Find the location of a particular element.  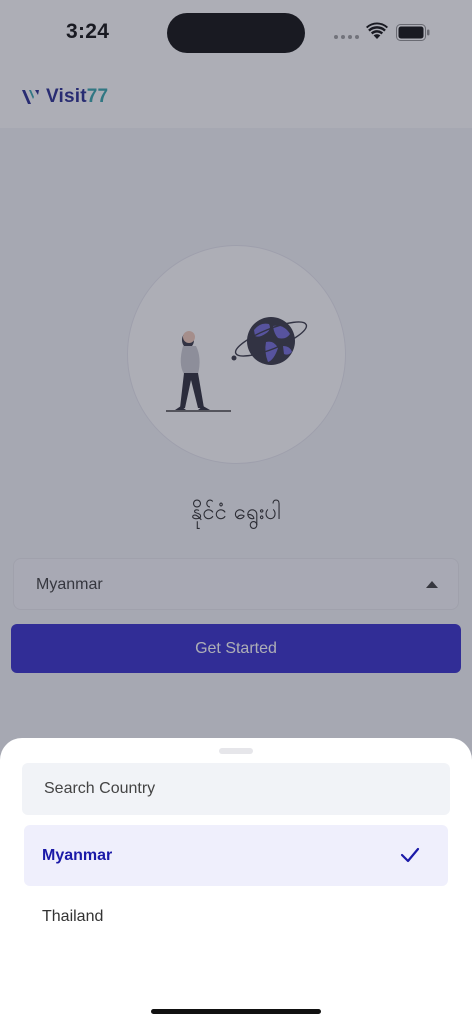

check-icon is located at coordinates (410, 855).